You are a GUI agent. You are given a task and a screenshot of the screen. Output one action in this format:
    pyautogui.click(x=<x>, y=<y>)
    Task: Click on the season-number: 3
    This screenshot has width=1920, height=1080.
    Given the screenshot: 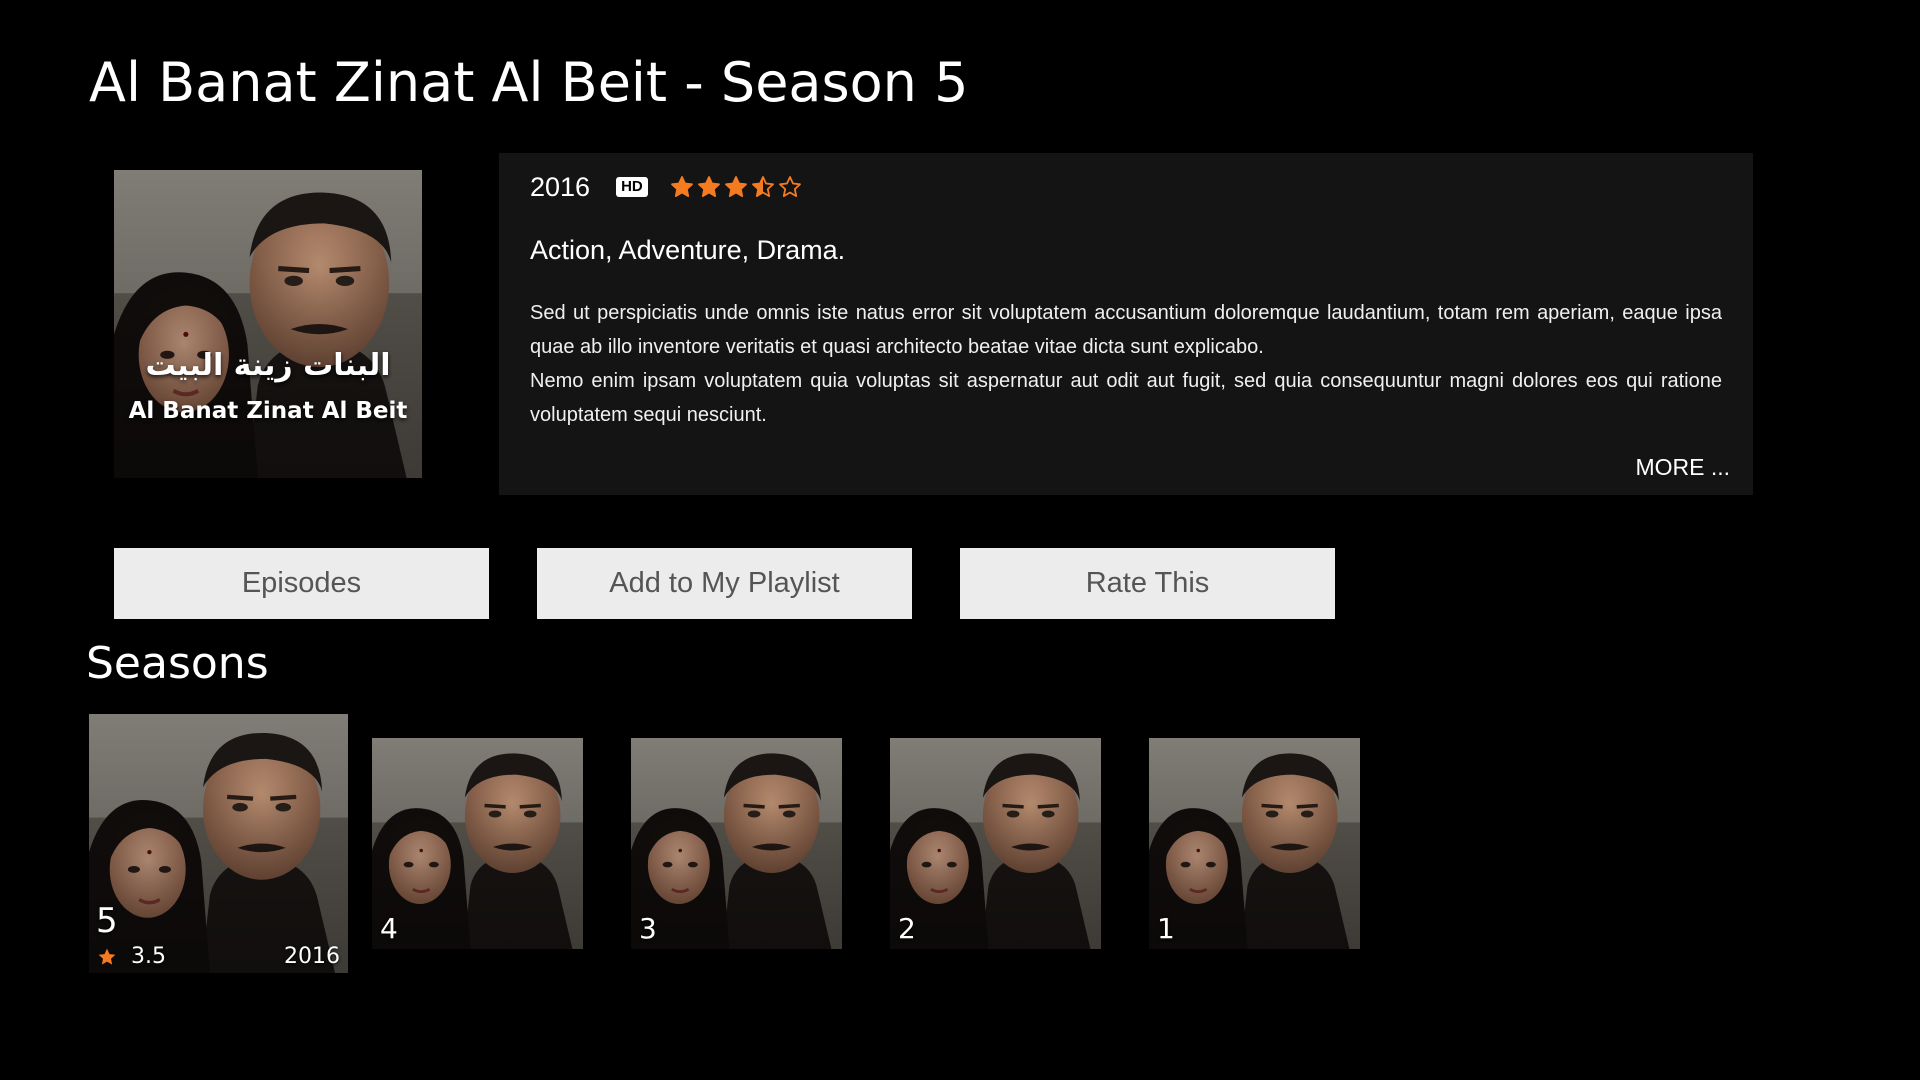 What is the action you would take?
    pyautogui.click(x=648, y=928)
    